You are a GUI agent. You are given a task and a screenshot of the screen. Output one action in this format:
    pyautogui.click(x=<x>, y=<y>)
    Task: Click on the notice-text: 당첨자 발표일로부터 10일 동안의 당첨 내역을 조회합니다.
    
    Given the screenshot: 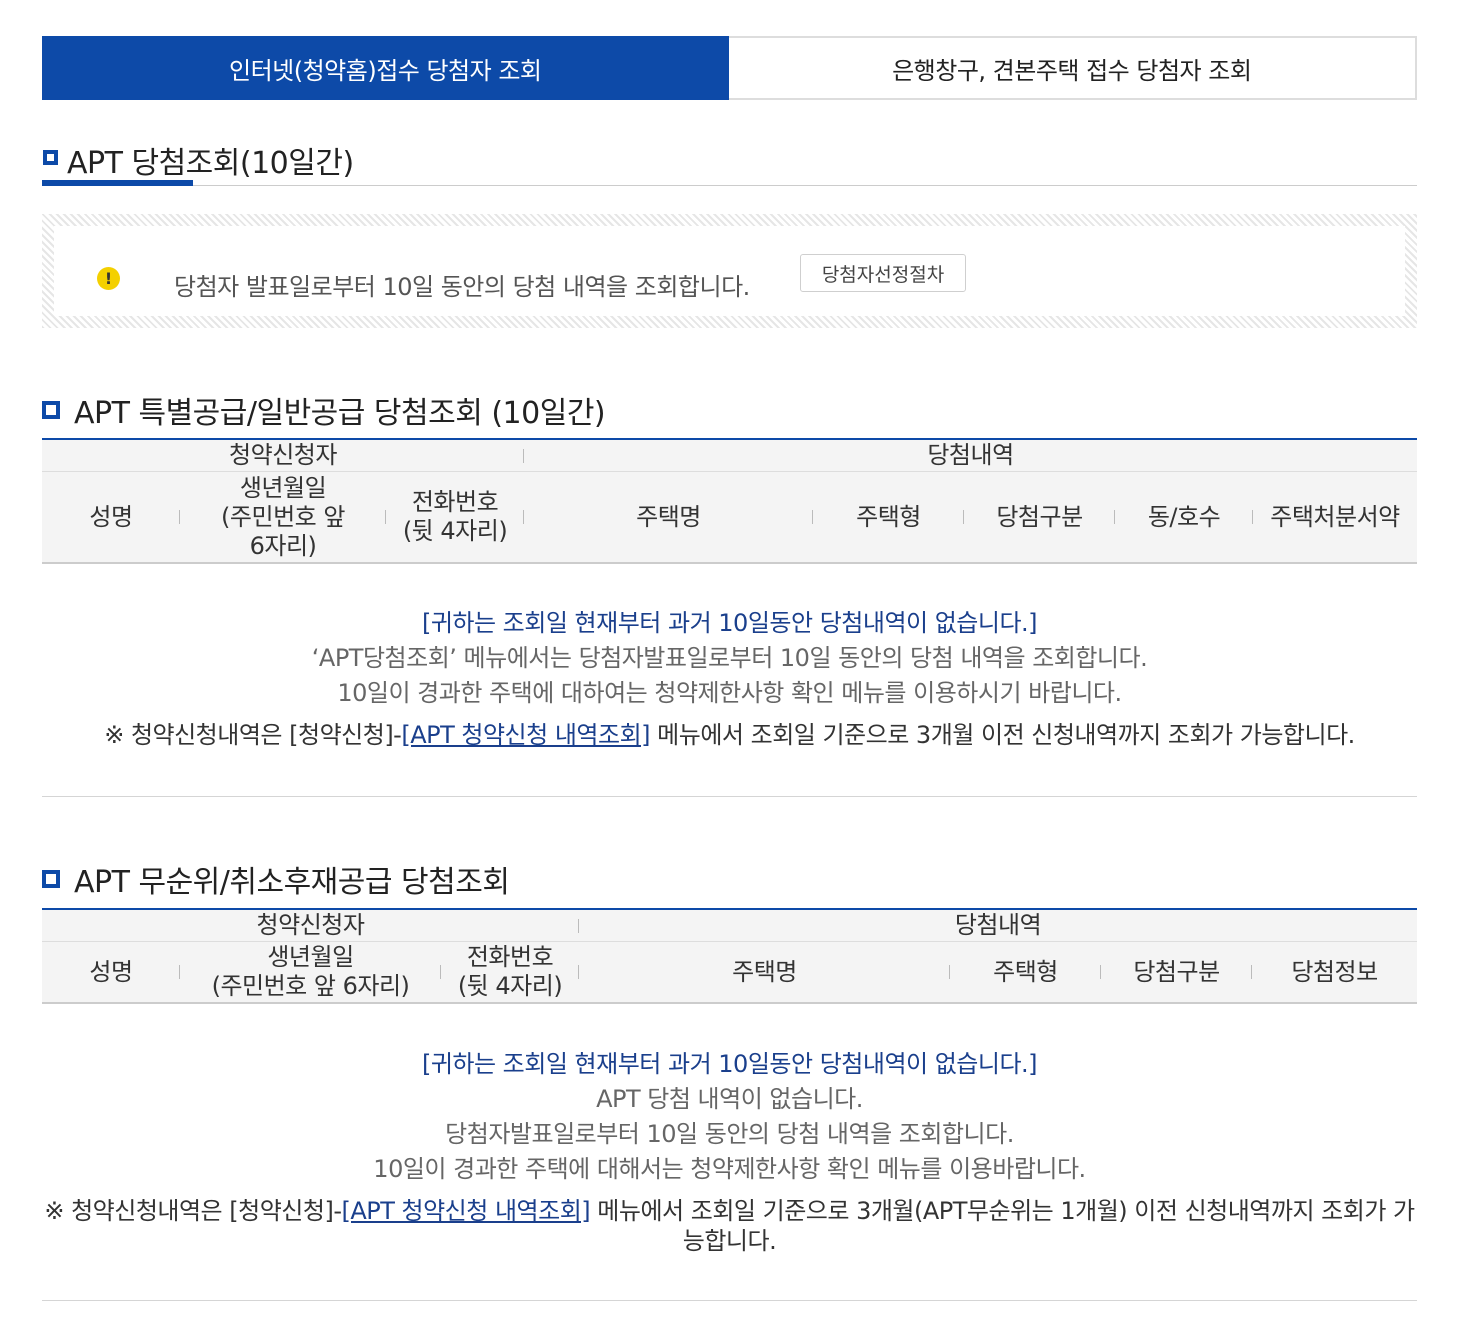 What is the action you would take?
    pyautogui.click(x=462, y=284)
    